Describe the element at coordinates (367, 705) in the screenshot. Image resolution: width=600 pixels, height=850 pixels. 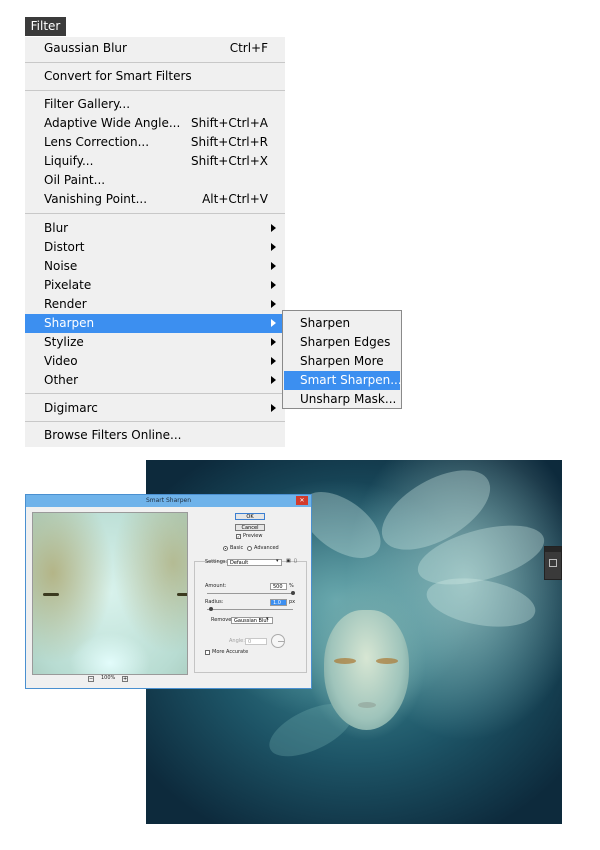
I see `lip-shape` at that location.